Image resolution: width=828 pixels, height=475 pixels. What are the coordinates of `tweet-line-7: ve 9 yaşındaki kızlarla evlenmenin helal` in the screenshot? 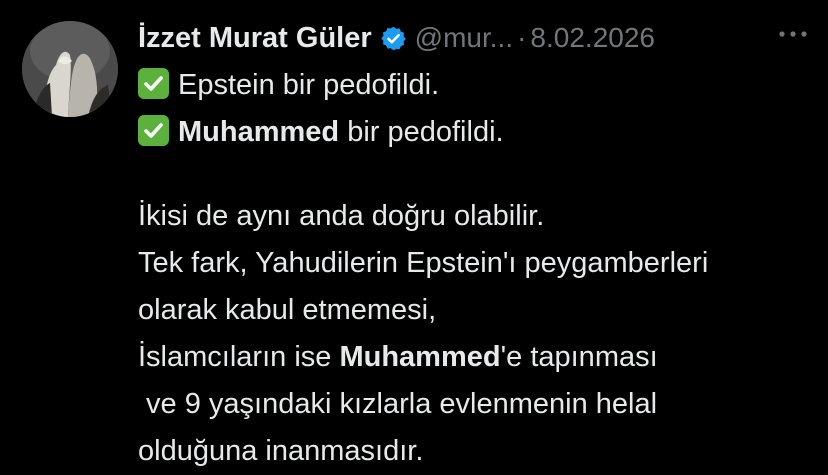 It's located at (398, 404).